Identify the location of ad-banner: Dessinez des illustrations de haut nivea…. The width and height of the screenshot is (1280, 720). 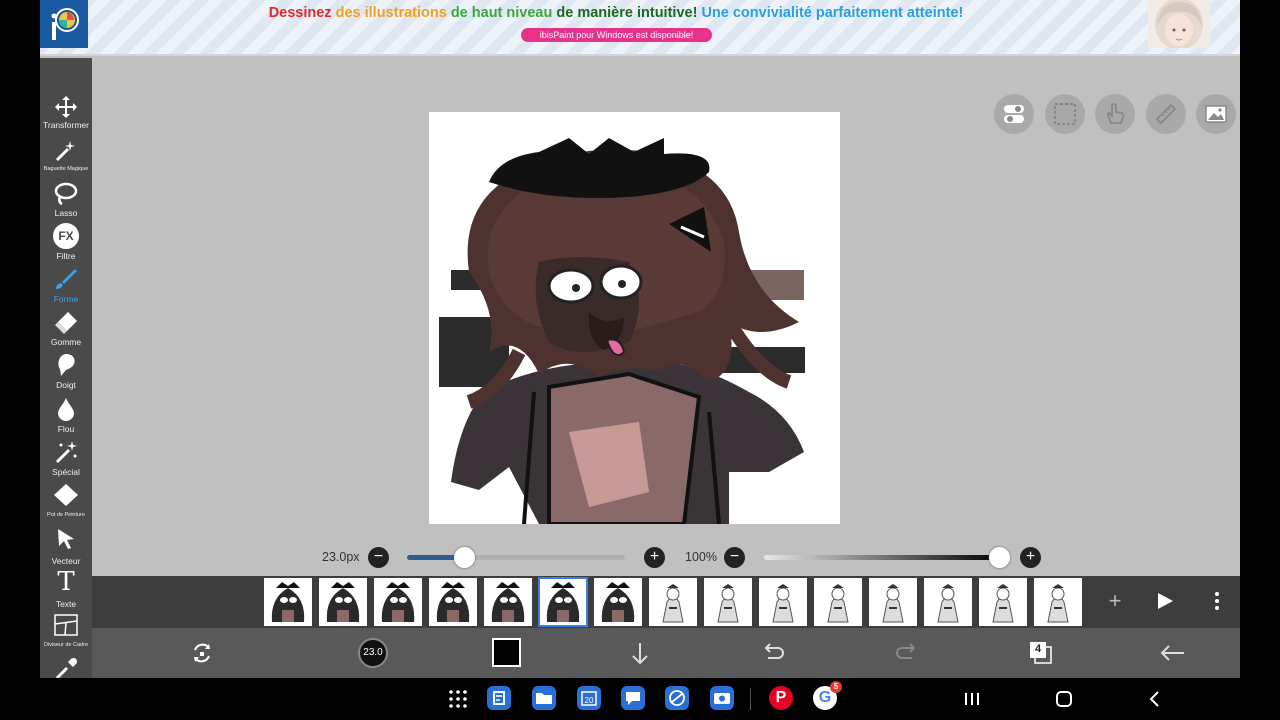
(640, 28).